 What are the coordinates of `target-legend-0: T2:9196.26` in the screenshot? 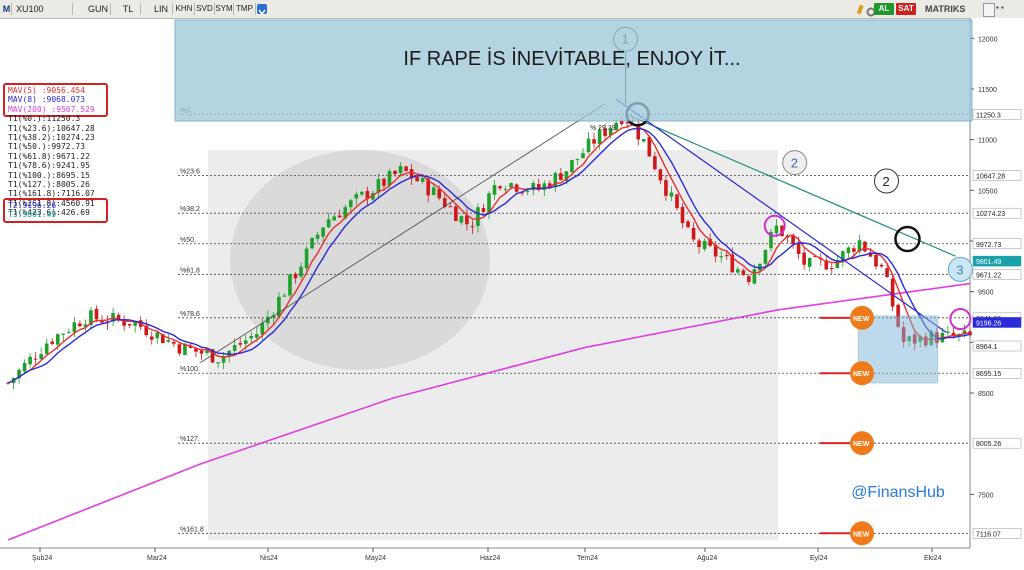 It's located at (32, 205).